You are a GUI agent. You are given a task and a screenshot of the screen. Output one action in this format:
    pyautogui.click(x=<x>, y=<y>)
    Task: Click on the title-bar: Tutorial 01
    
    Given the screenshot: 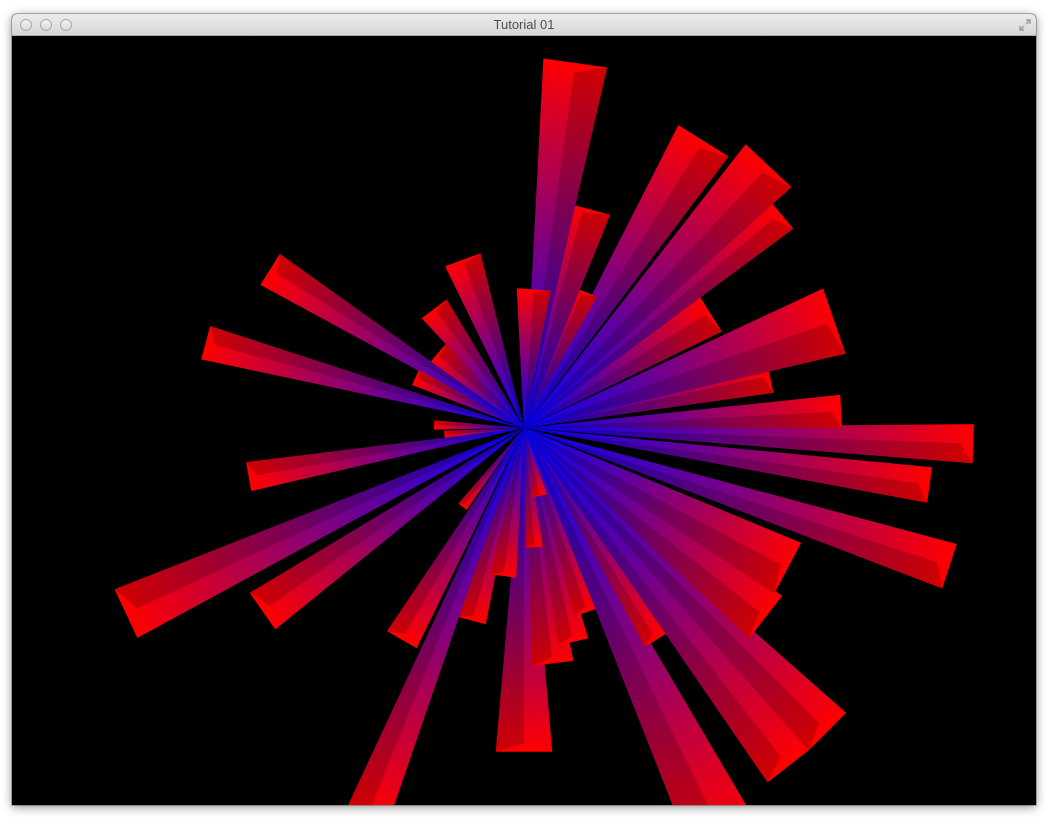 What is the action you would take?
    pyautogui.click(x=524, y=25)
    